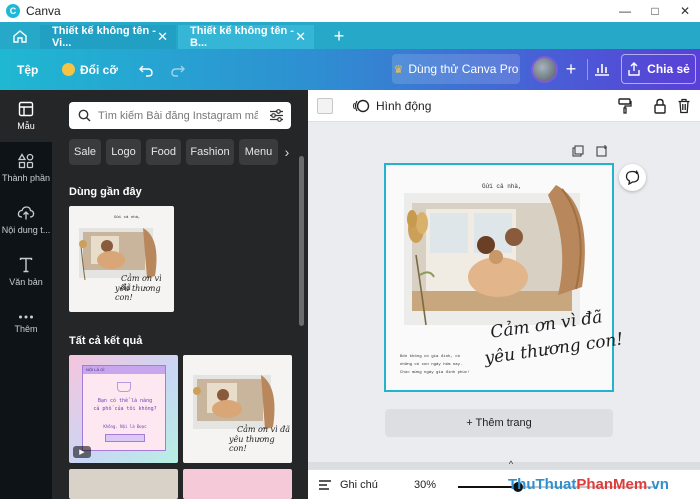 The height and width of the screenshot is (499, 700). What do you see at coordinates (634, 69) in the screenshot?
I see `share-upload-icon` at bounding box center [634, 69].